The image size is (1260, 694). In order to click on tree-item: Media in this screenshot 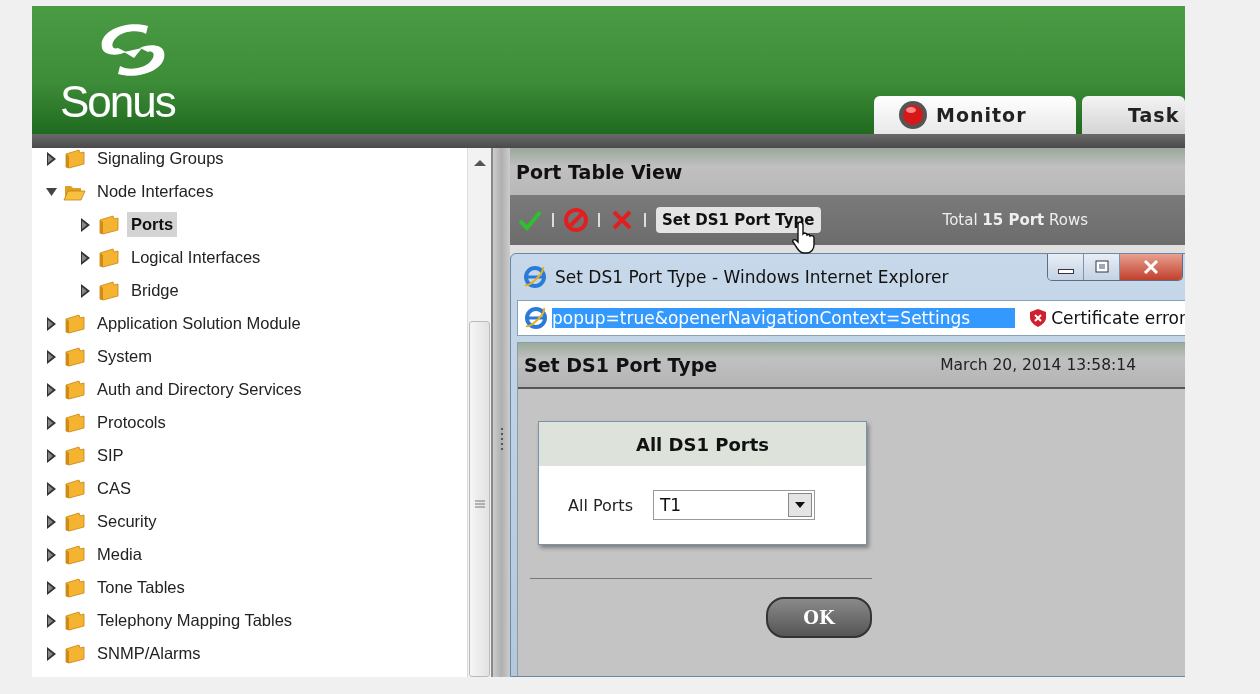, I will do `click(119, 554)`.